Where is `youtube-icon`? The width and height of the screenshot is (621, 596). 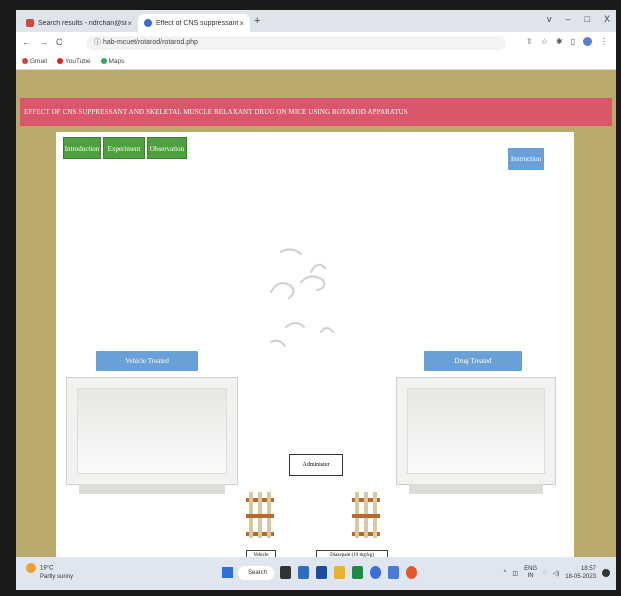
youtube-icon is located at coordinates (59, 61).